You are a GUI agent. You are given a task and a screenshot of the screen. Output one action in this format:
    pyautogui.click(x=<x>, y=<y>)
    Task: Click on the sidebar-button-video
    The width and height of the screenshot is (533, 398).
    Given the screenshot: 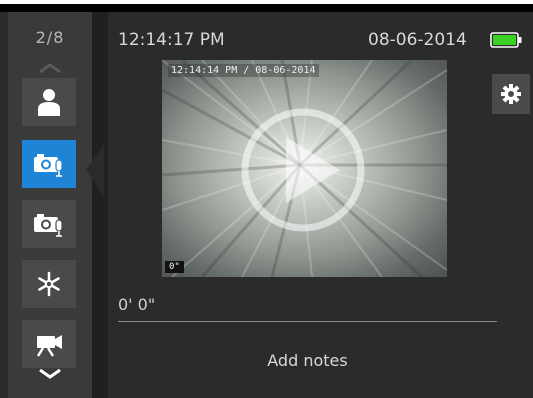 What is the action you would take?
    pyautogui.click(x=49, y=344)
    